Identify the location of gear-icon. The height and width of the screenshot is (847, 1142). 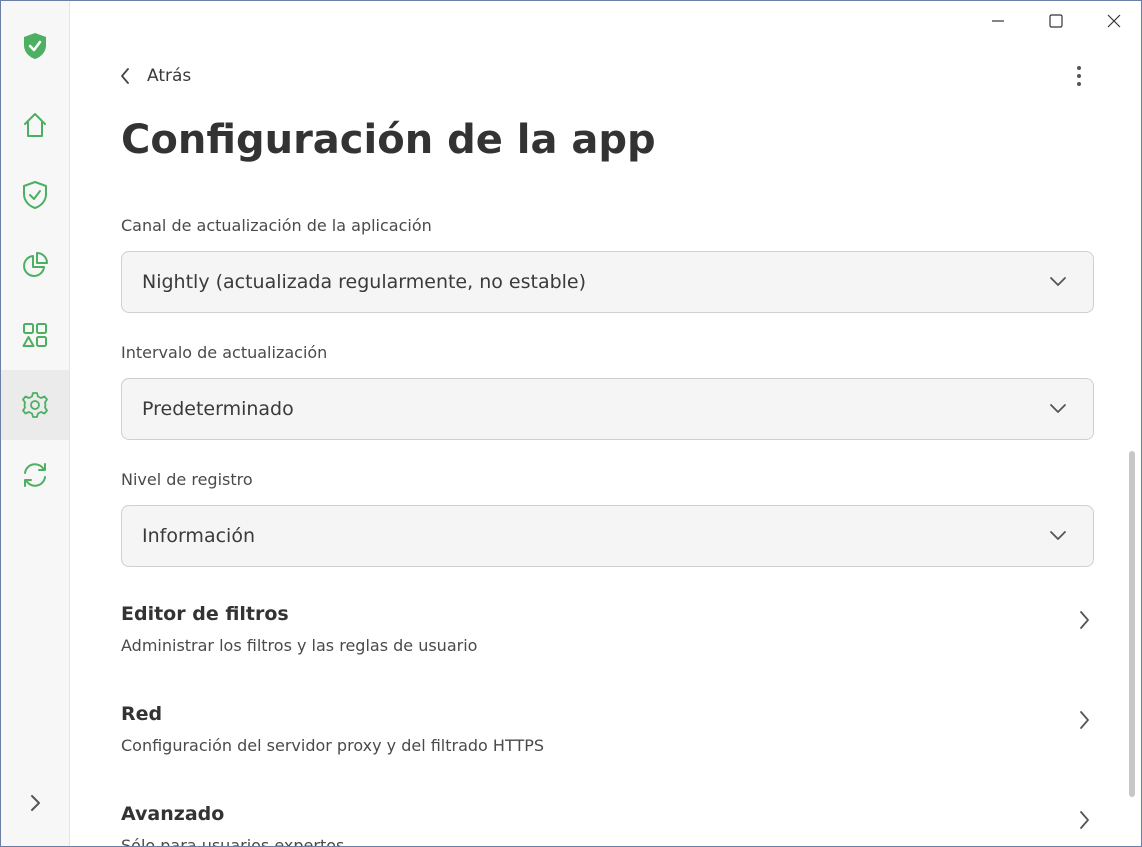
(35, 405).